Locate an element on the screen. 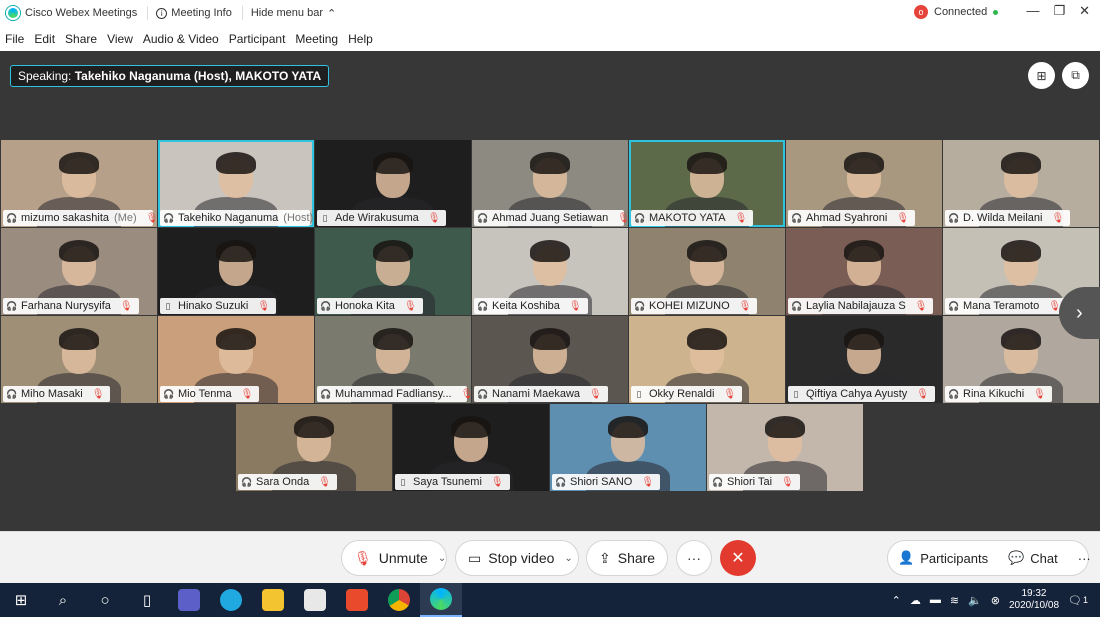 The image size is (1100, 617). participant-tile: 🎧 Farhana Nurysyifa 🎙 is located at coordinates (79, 271).